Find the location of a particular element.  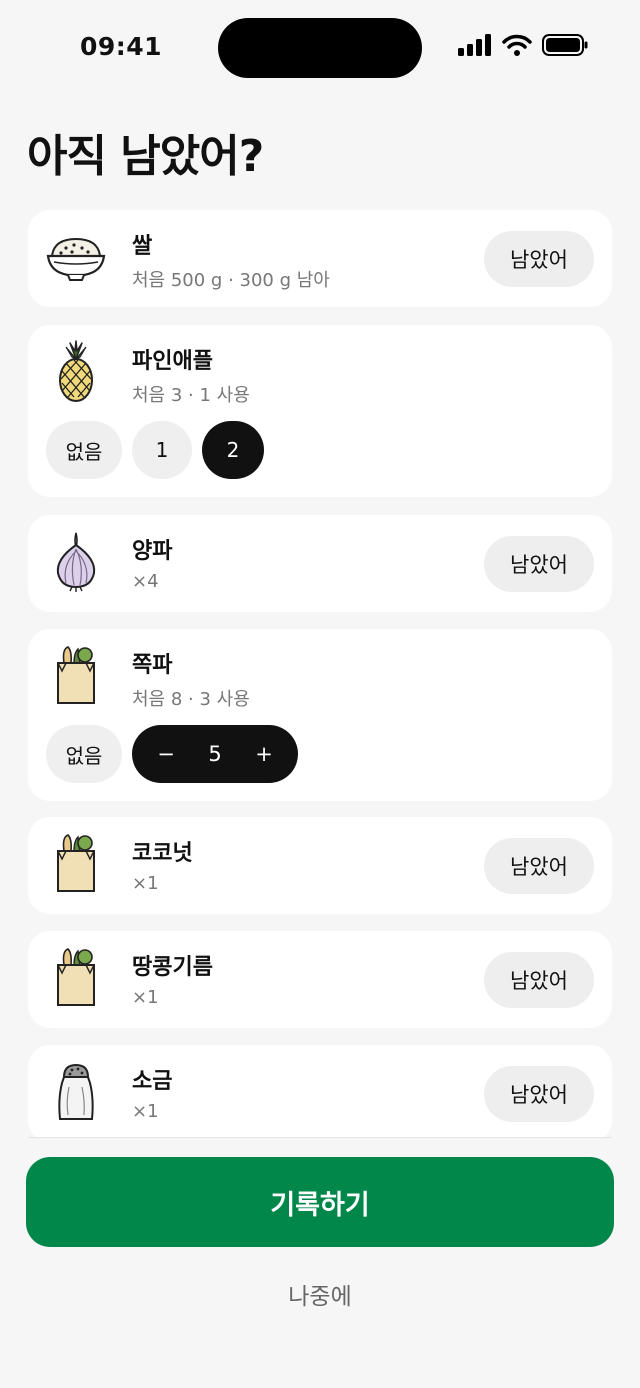

item-detail: 처음 8 · 3 사용 is located at coordinates (191, 699).